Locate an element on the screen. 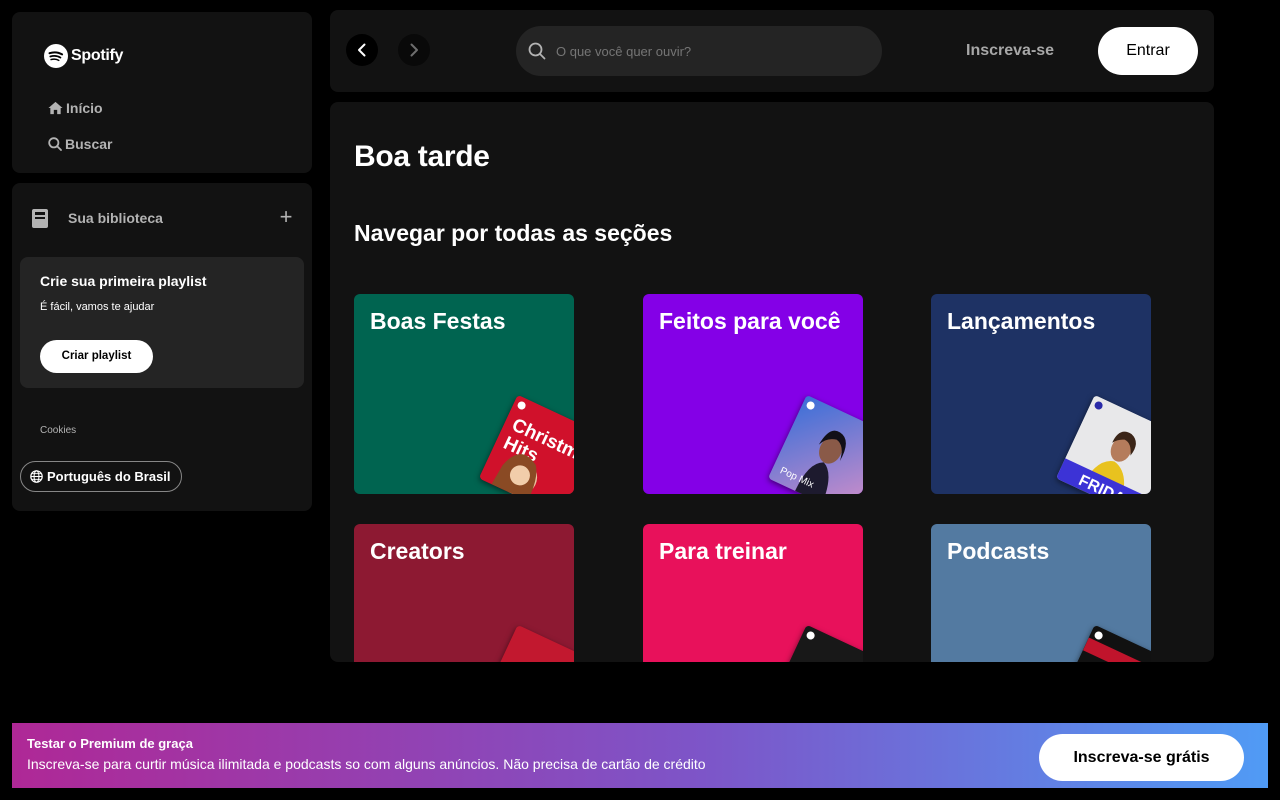 This screenshot has height=800, width=1280. promo-title: Crie sua primeira playlist is located at coordinates (123, 281).